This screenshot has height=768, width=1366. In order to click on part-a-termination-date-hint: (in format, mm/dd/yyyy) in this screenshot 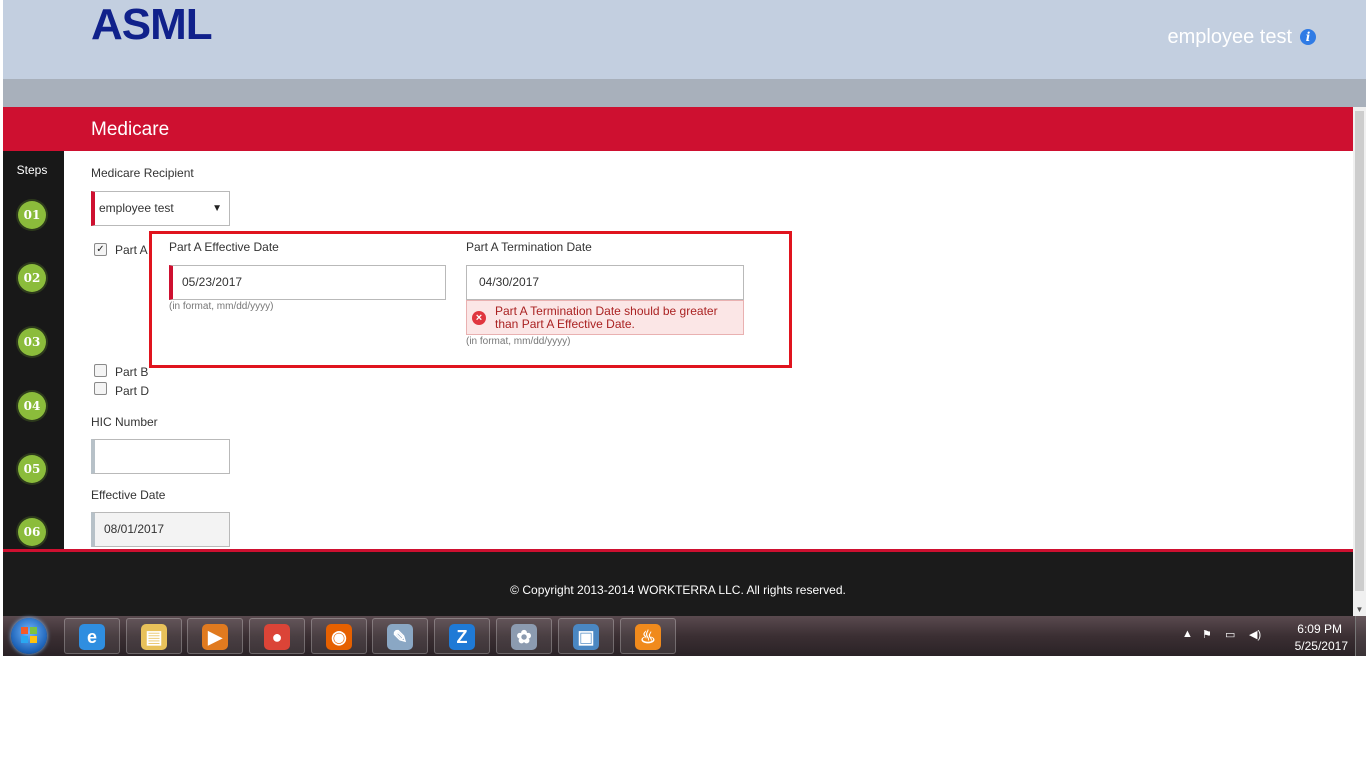, I will do `click(518, 341)`.